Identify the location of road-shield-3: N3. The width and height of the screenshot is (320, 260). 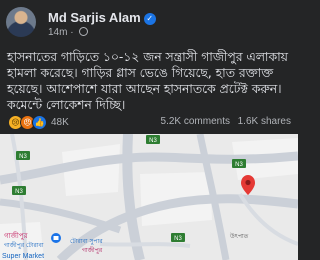
(178, 237).